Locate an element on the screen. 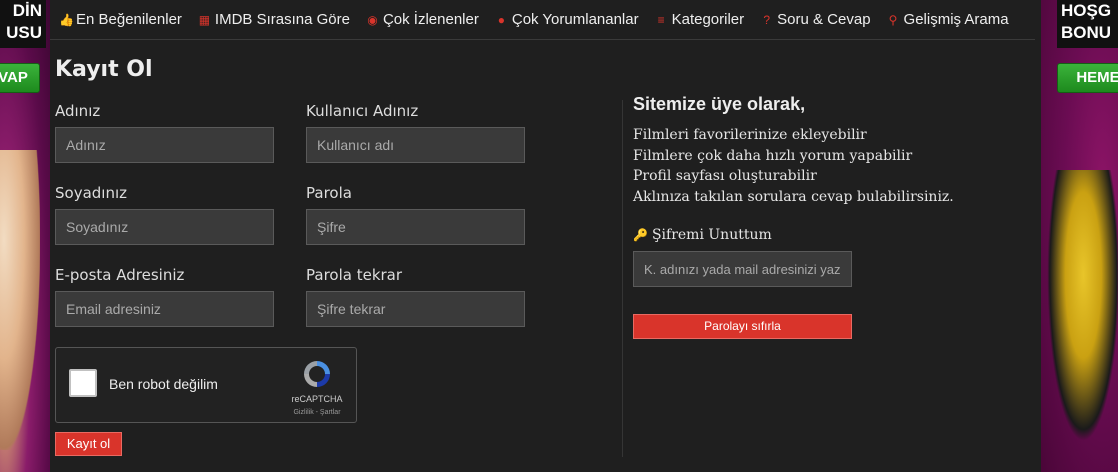 The height and width of the screenshot is (472, 1118). search-icon: ⚲ is located at coordinates (893, 19).